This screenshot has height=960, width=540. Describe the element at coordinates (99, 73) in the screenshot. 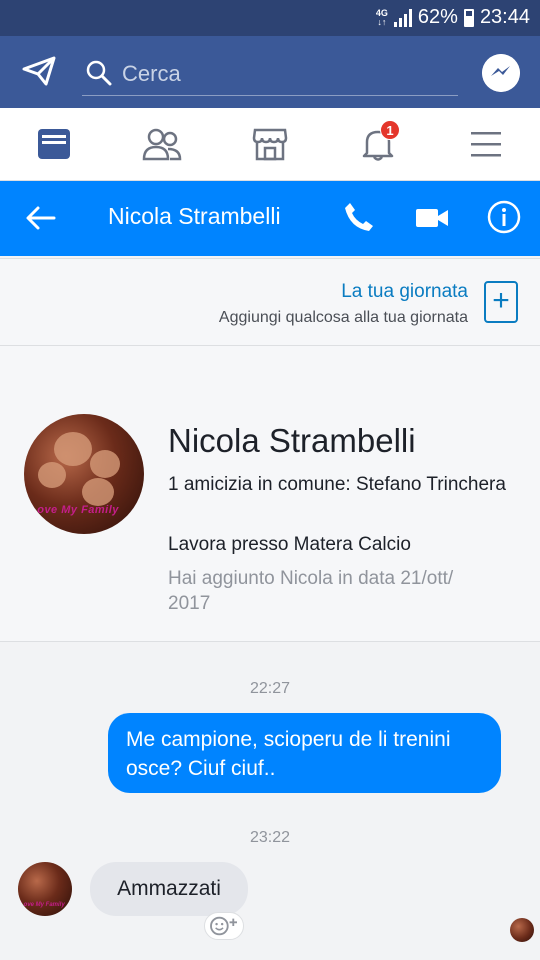

I see `search-icon` at that location.